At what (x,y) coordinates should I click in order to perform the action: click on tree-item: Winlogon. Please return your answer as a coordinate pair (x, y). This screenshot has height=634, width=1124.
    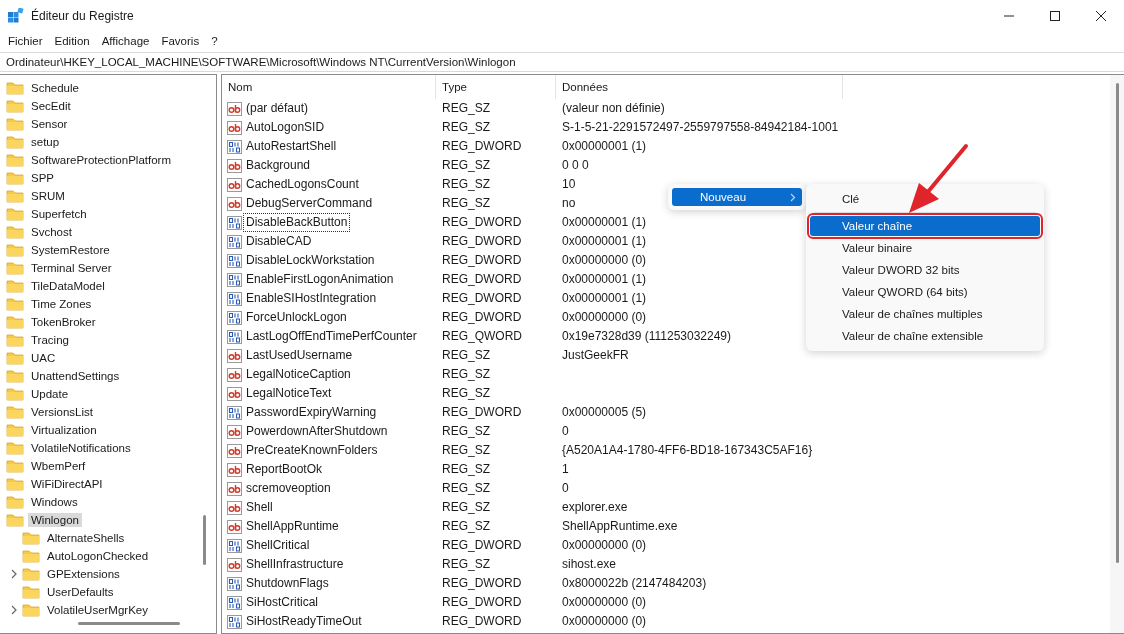
    Looking at the image, I should click on (55, 520).